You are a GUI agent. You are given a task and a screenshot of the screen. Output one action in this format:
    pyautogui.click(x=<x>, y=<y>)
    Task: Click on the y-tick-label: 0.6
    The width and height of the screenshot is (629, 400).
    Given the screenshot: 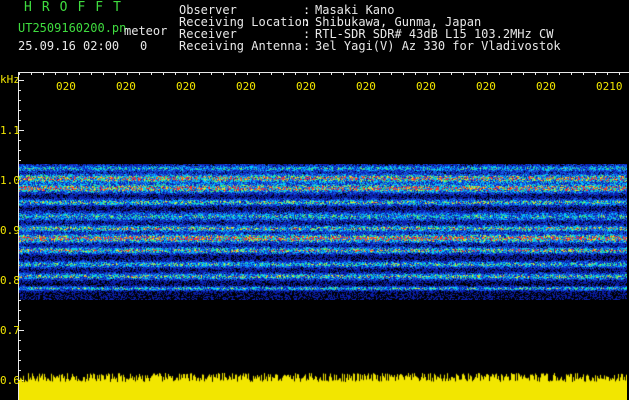 What is the action you would take?
    pyautogui.click(x=10, y=380)
    